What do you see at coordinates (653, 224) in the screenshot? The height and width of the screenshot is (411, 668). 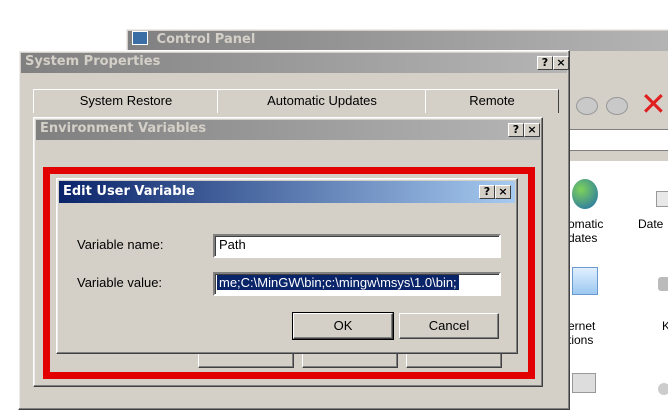 I see `date-time-label: Date` at bounding box center [653, 224].